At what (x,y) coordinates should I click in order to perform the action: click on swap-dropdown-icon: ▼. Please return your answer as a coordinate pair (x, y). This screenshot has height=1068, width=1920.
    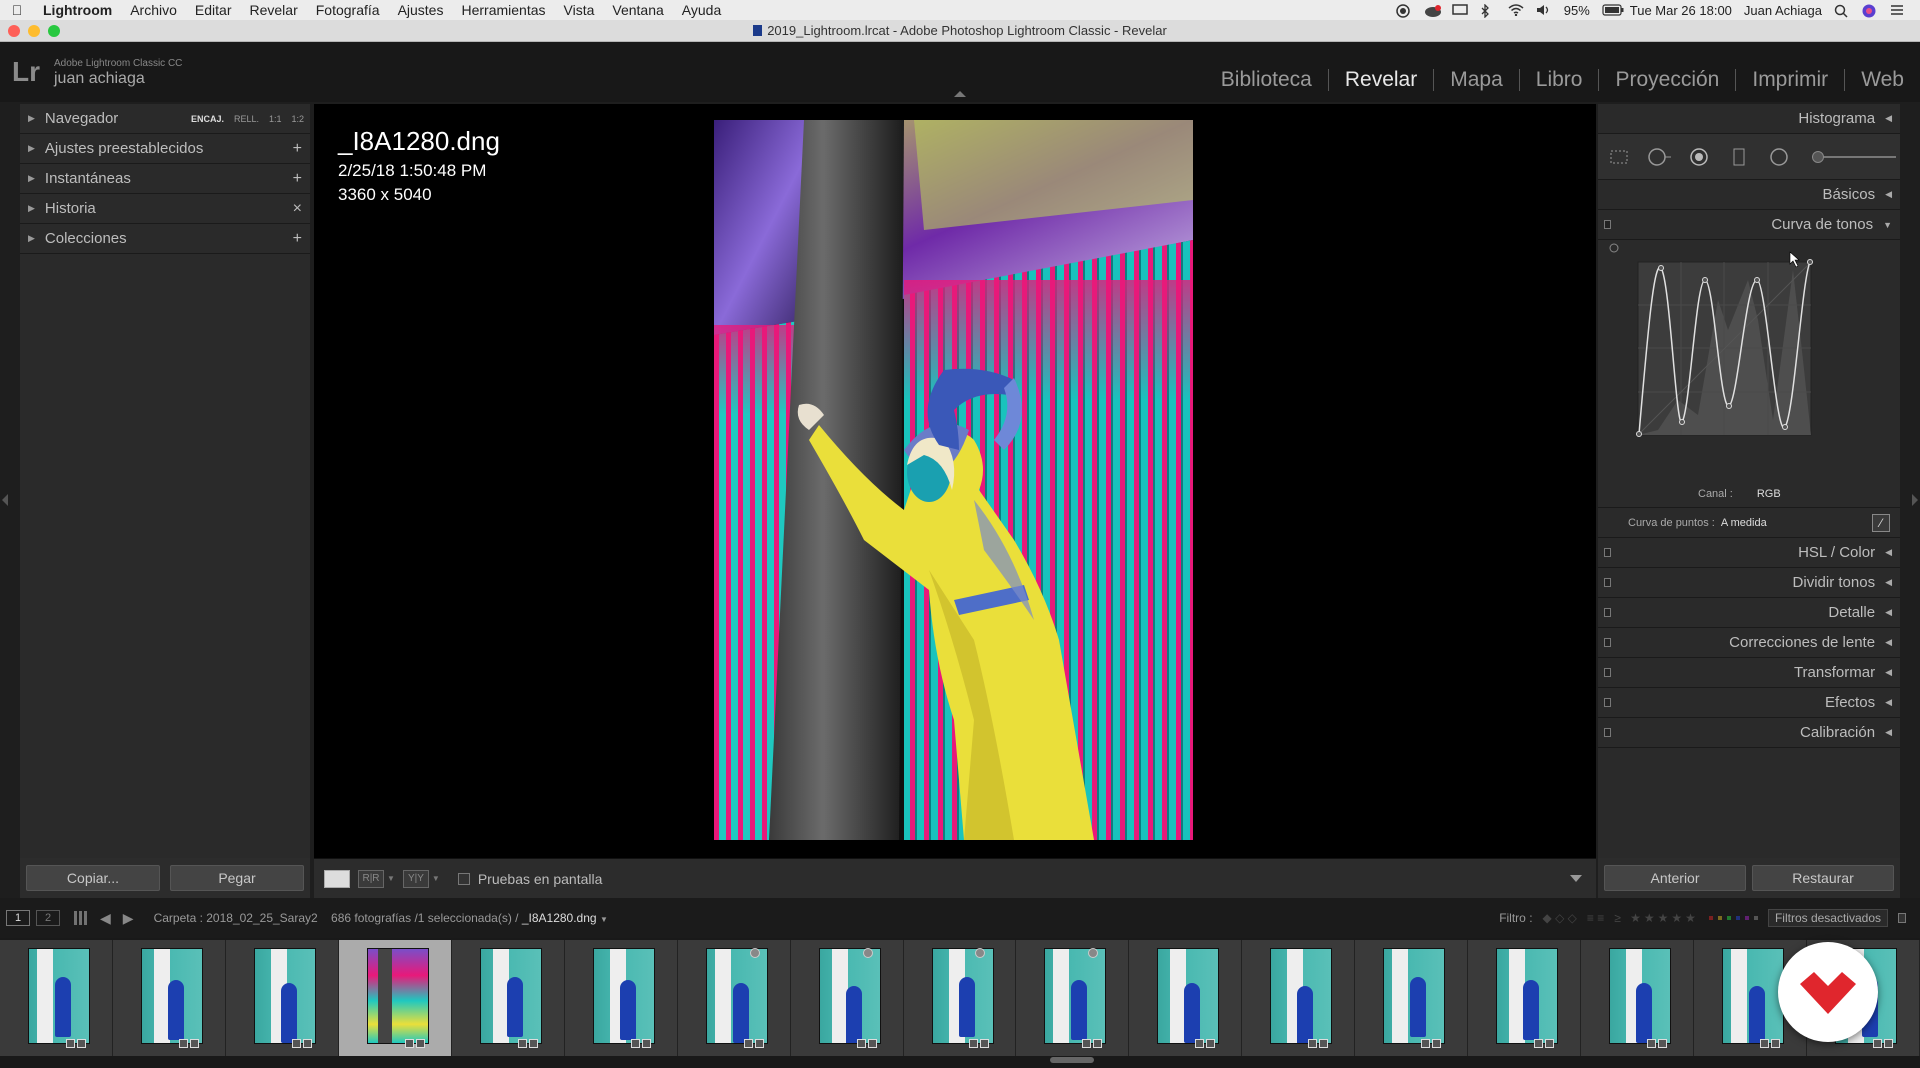
    Looking at the image, I should click on (436, 878).